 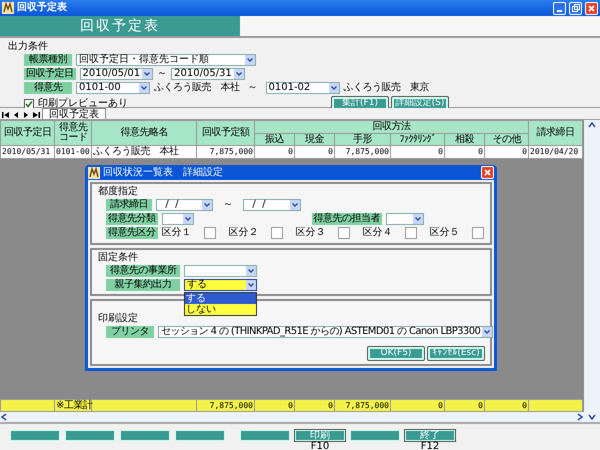 I want to click on section-title: 固定条件, so click(x=118, y=257).